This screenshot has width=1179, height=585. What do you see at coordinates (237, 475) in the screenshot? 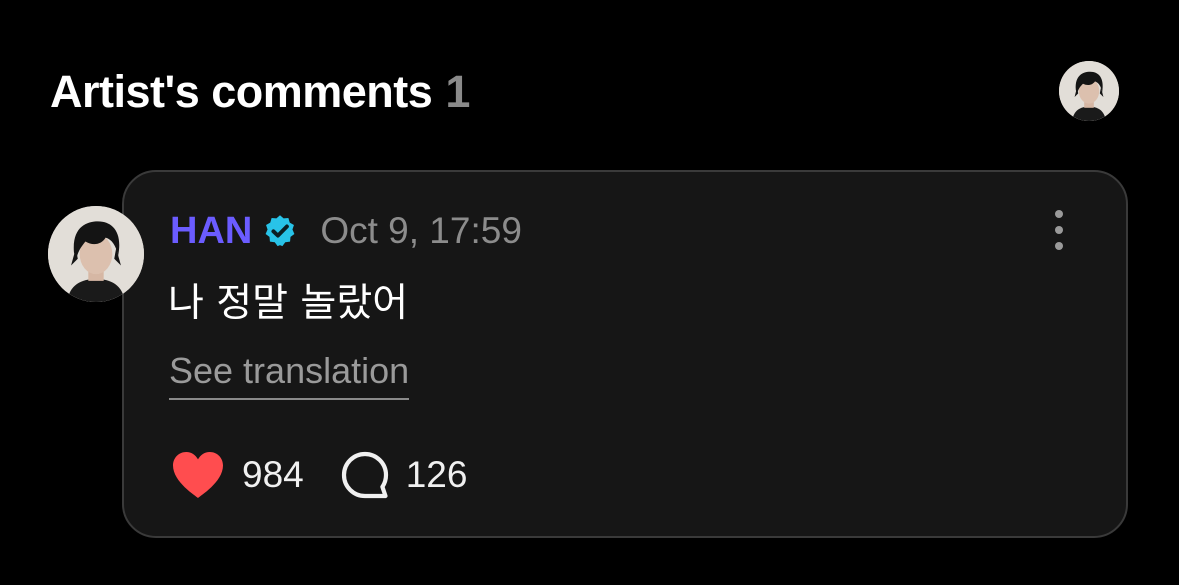
I see `like-button: 984` at bounding box center [237, 475].